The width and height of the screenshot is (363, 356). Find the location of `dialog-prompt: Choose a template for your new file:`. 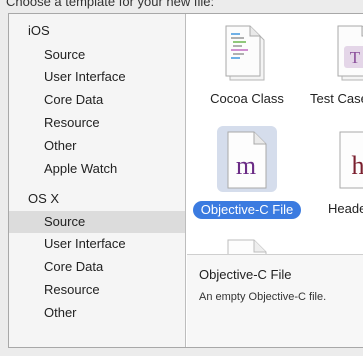

dialog-prompt: Choose a template for your new file: is located at coordinates (110, 4).